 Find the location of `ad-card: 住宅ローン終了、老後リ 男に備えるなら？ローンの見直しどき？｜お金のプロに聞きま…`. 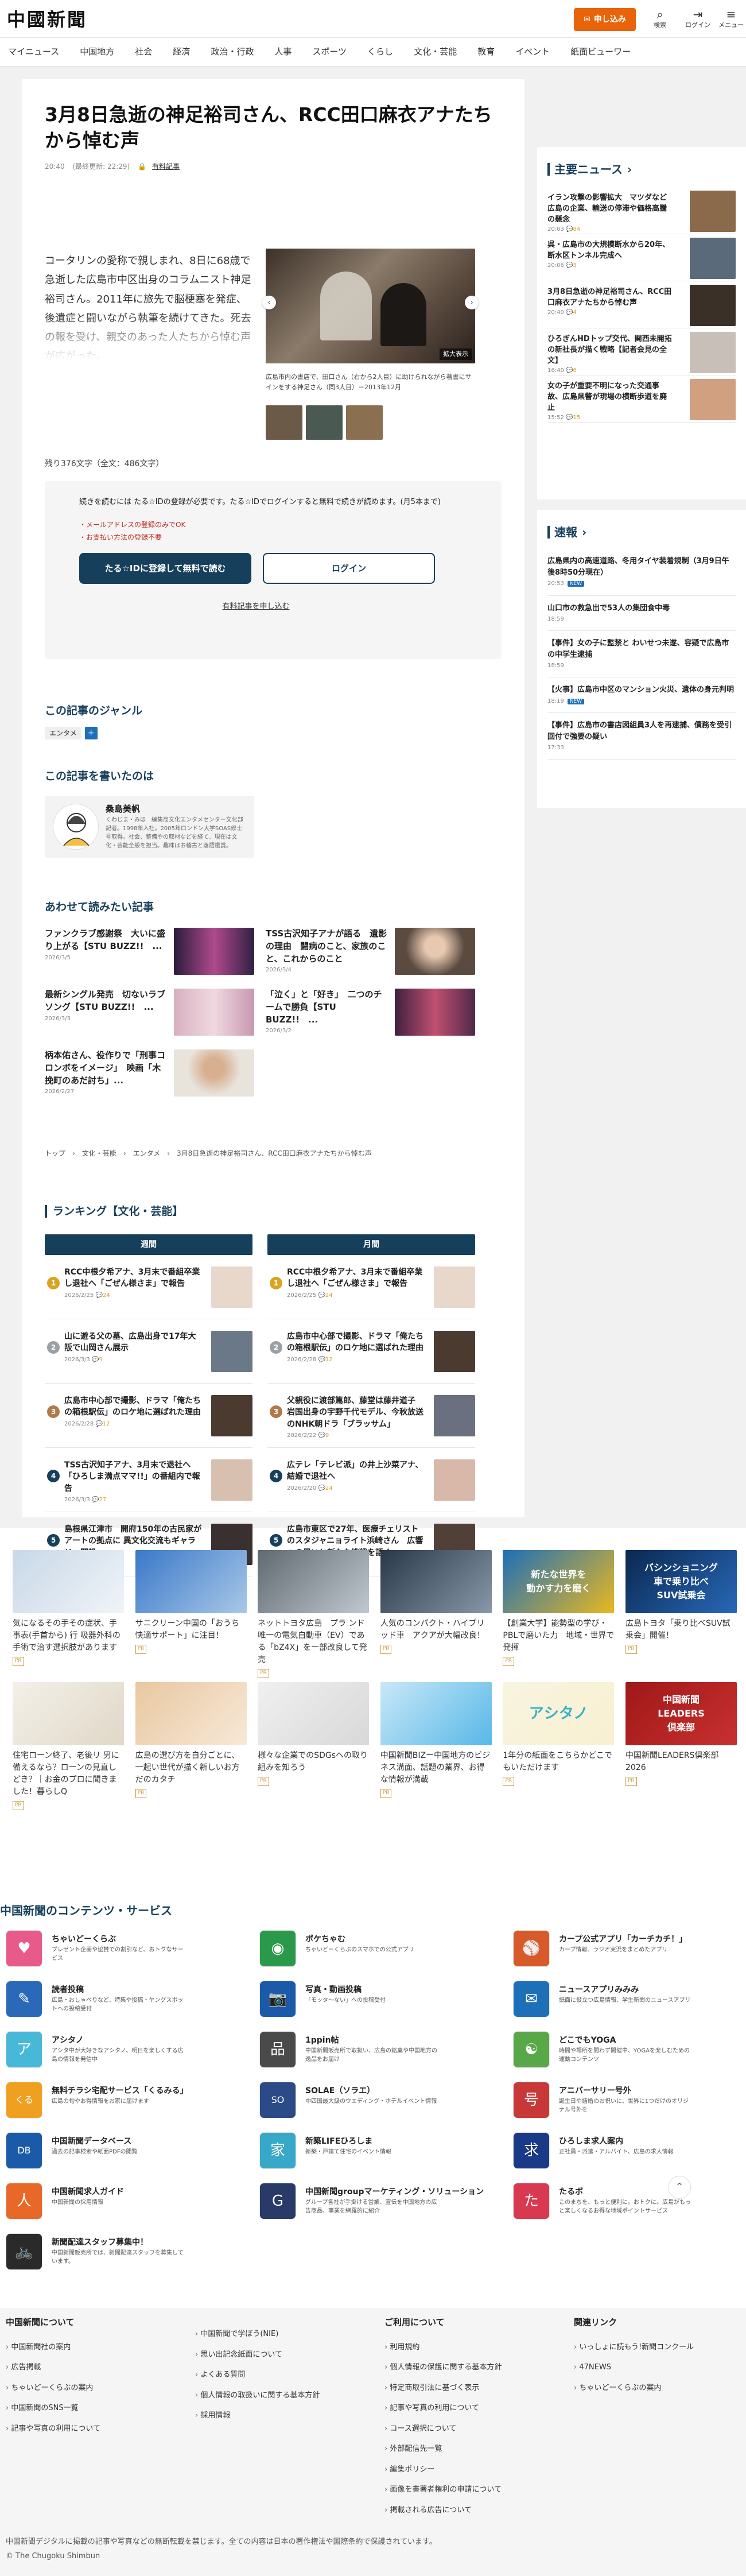

ad-card: 住宅ローン終了、老後リ 男に備えるなら？ローンの見直しどき？｜お金のプロに聞きま… is located at coordinates (69, 1746).